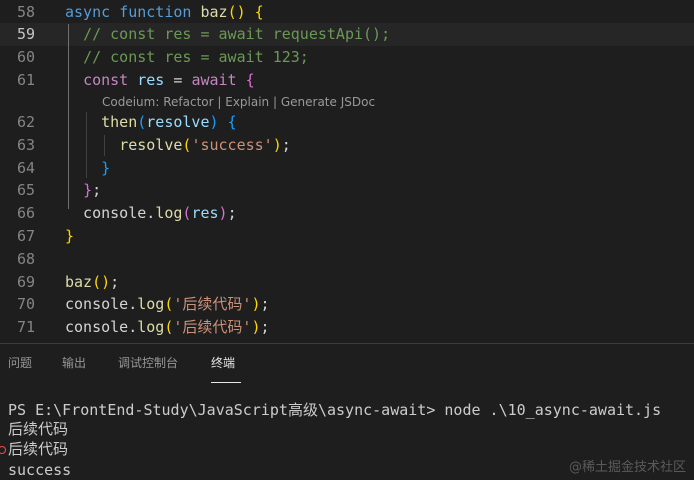  I want to click on code-text: // const res = await requestApi();, so click(237, 34).